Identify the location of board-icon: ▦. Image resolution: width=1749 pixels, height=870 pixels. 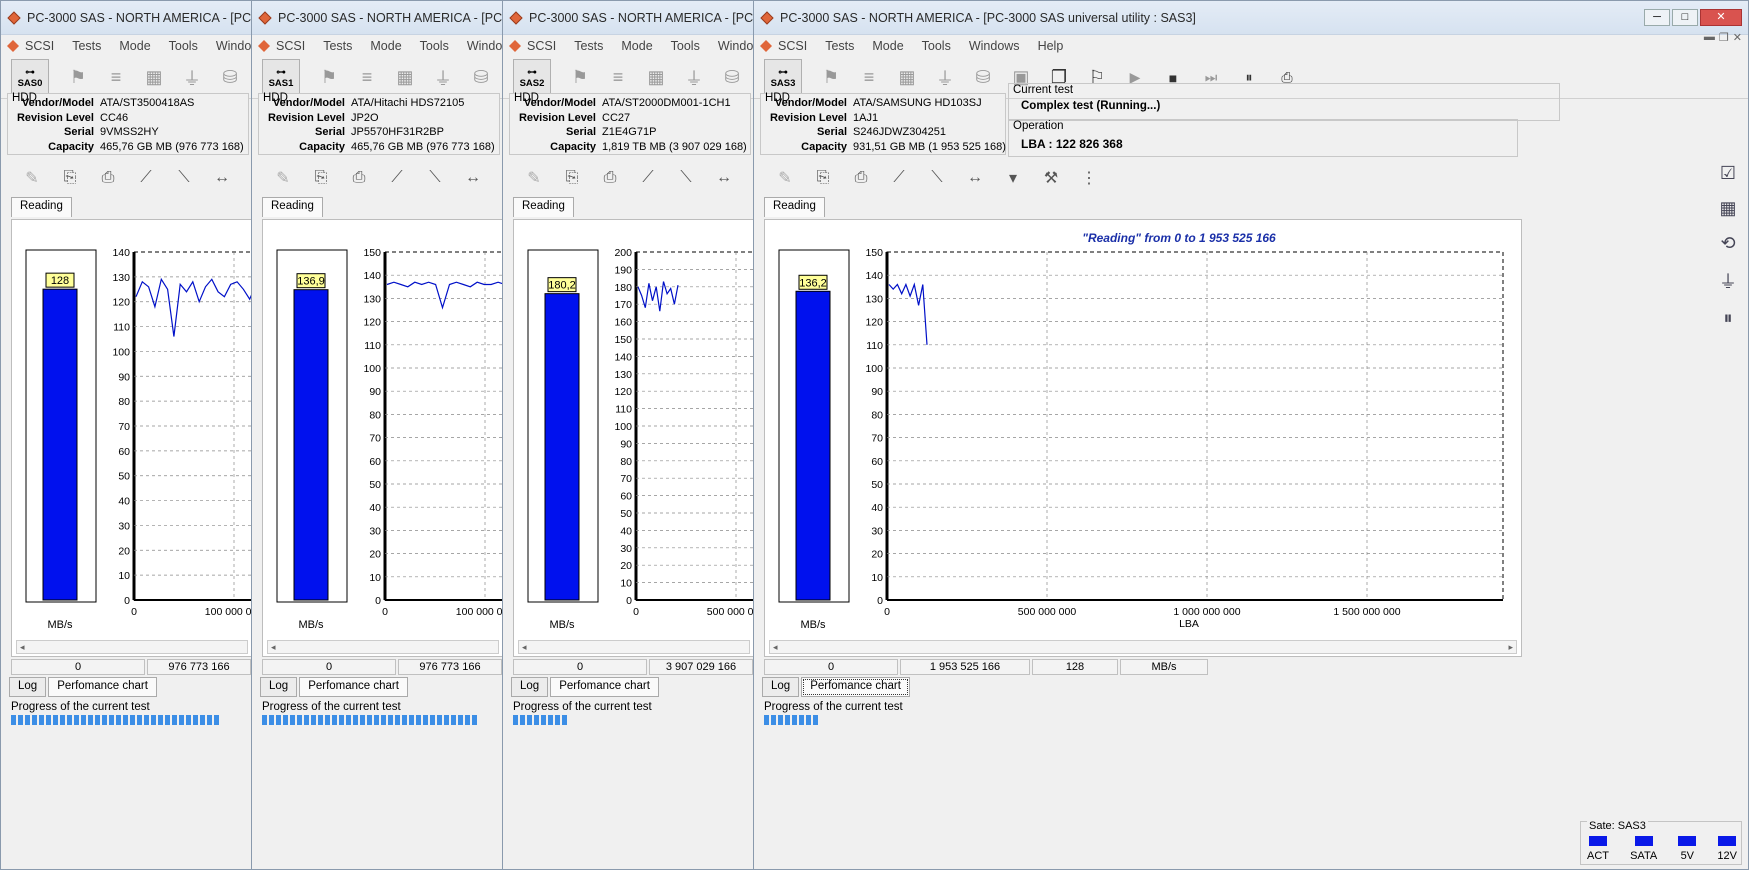
(1727, 208).